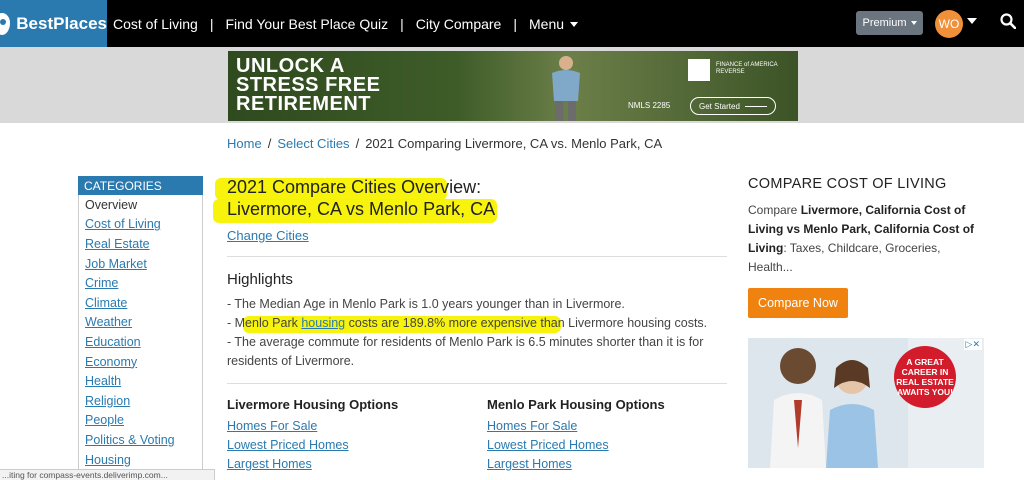 The width and height of the screenshot is (1024, 480). I want to click on sidebar-link: Job Market, so click(116, 264).